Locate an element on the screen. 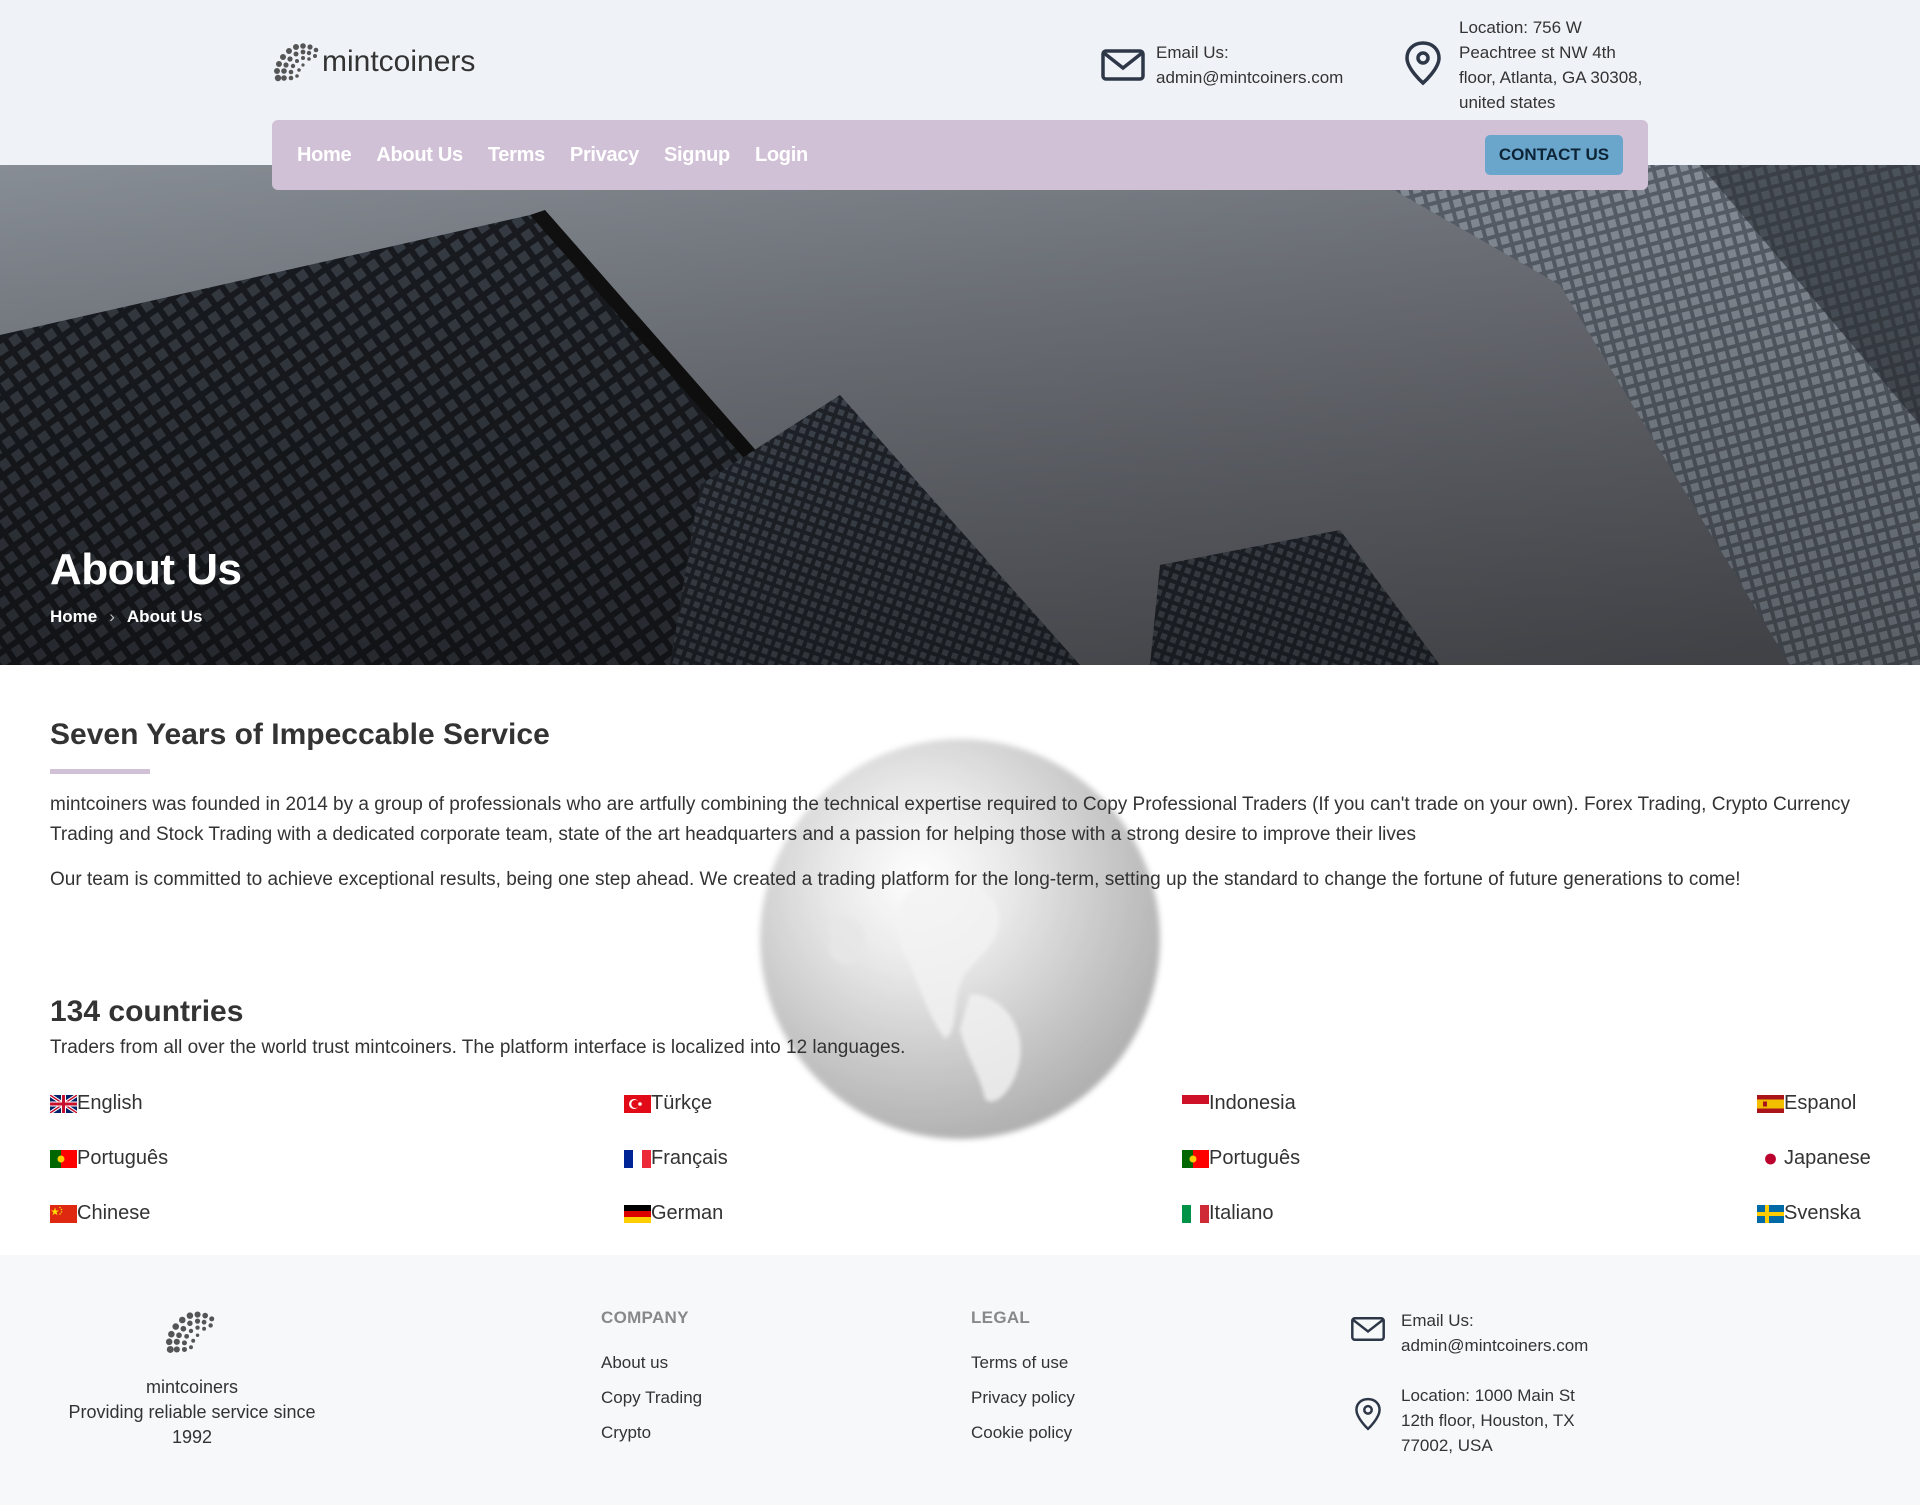  footer-link-copy-trading: Copy Trading is located at coordinates (651, 1398).